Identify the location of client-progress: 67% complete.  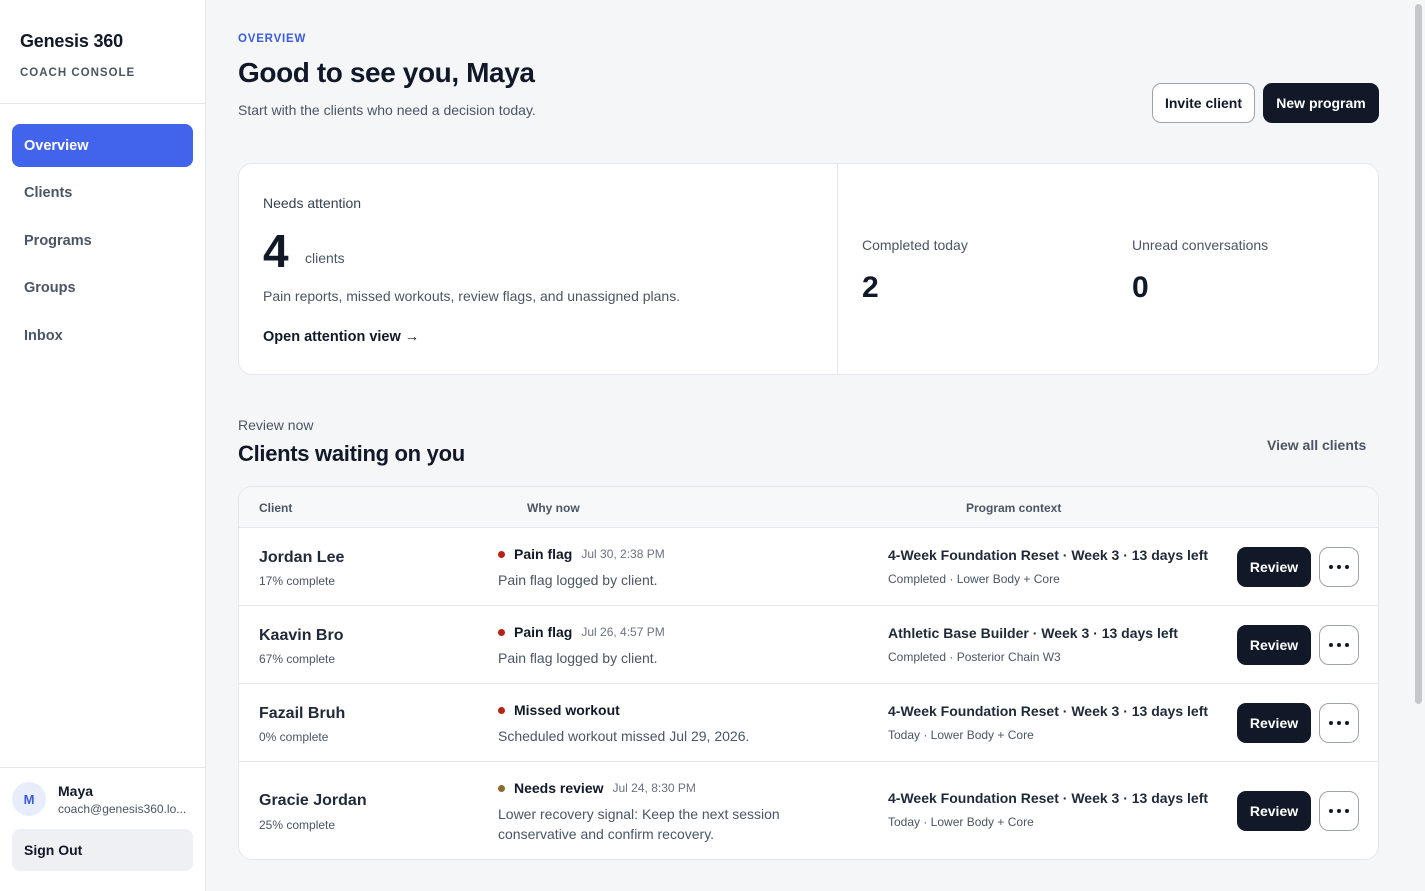
(297, 659).